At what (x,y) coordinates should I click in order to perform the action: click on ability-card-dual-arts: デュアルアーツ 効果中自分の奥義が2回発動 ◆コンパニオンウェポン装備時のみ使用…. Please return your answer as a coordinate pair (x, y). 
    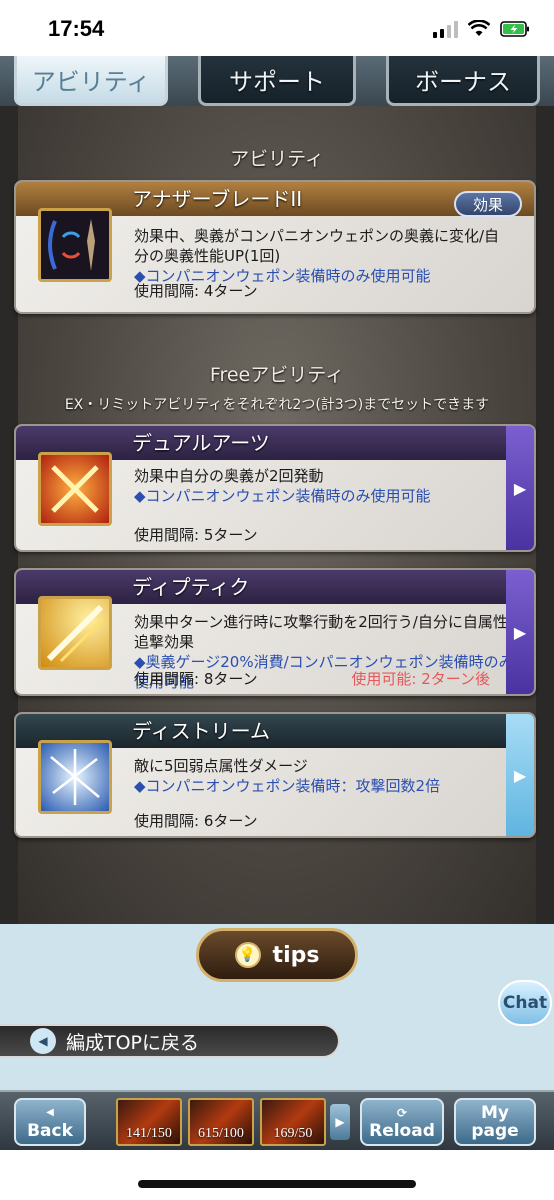
    Looking at the image, I should click on (275, 488).